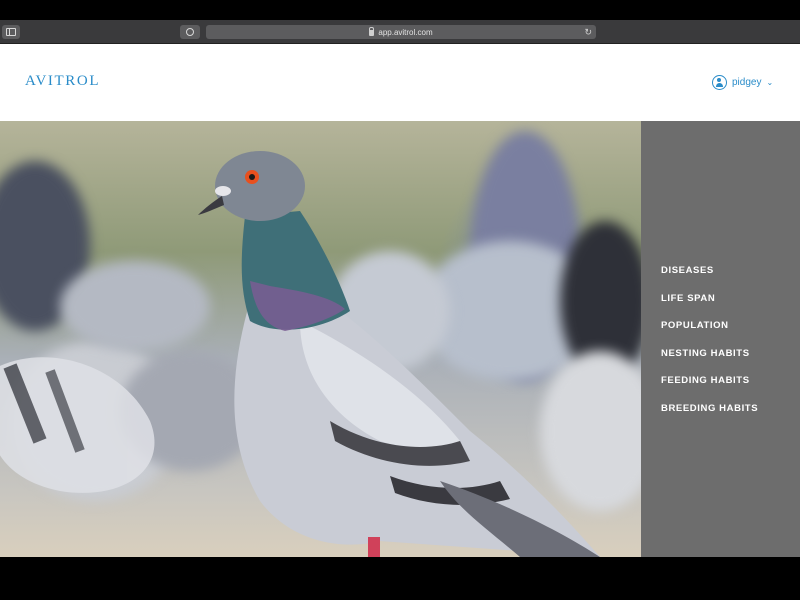 The width and height of the screenshot is (800, 600). What do you see at coordinates (709, 306) in the screenshot?
I see `nav-item-life-span: LIFE SPAN` at bounding box center [709, 306].